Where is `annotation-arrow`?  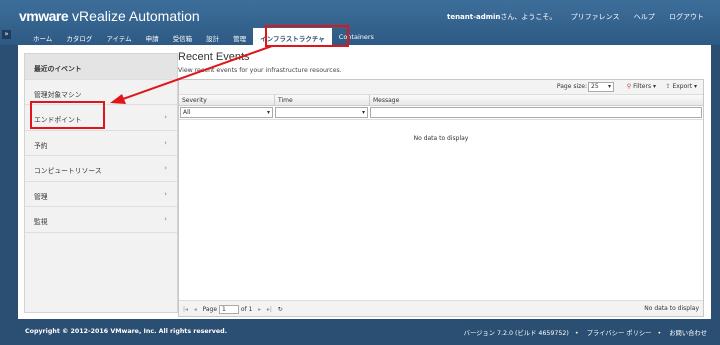
annotation-arrow is located at coordinates (191, 74).